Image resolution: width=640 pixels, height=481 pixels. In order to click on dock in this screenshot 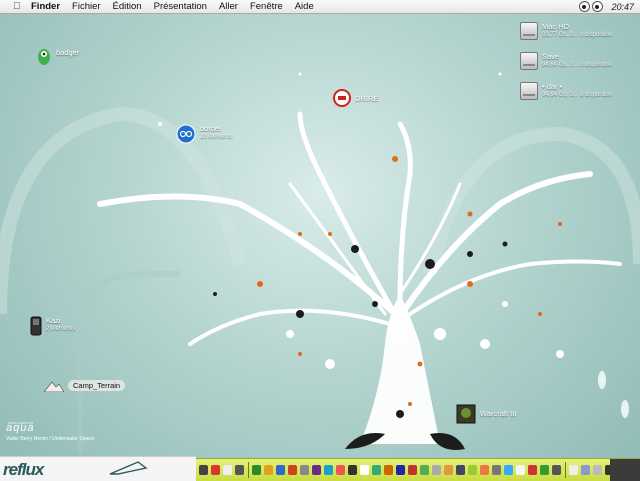, I will do `click(418, 469)`.